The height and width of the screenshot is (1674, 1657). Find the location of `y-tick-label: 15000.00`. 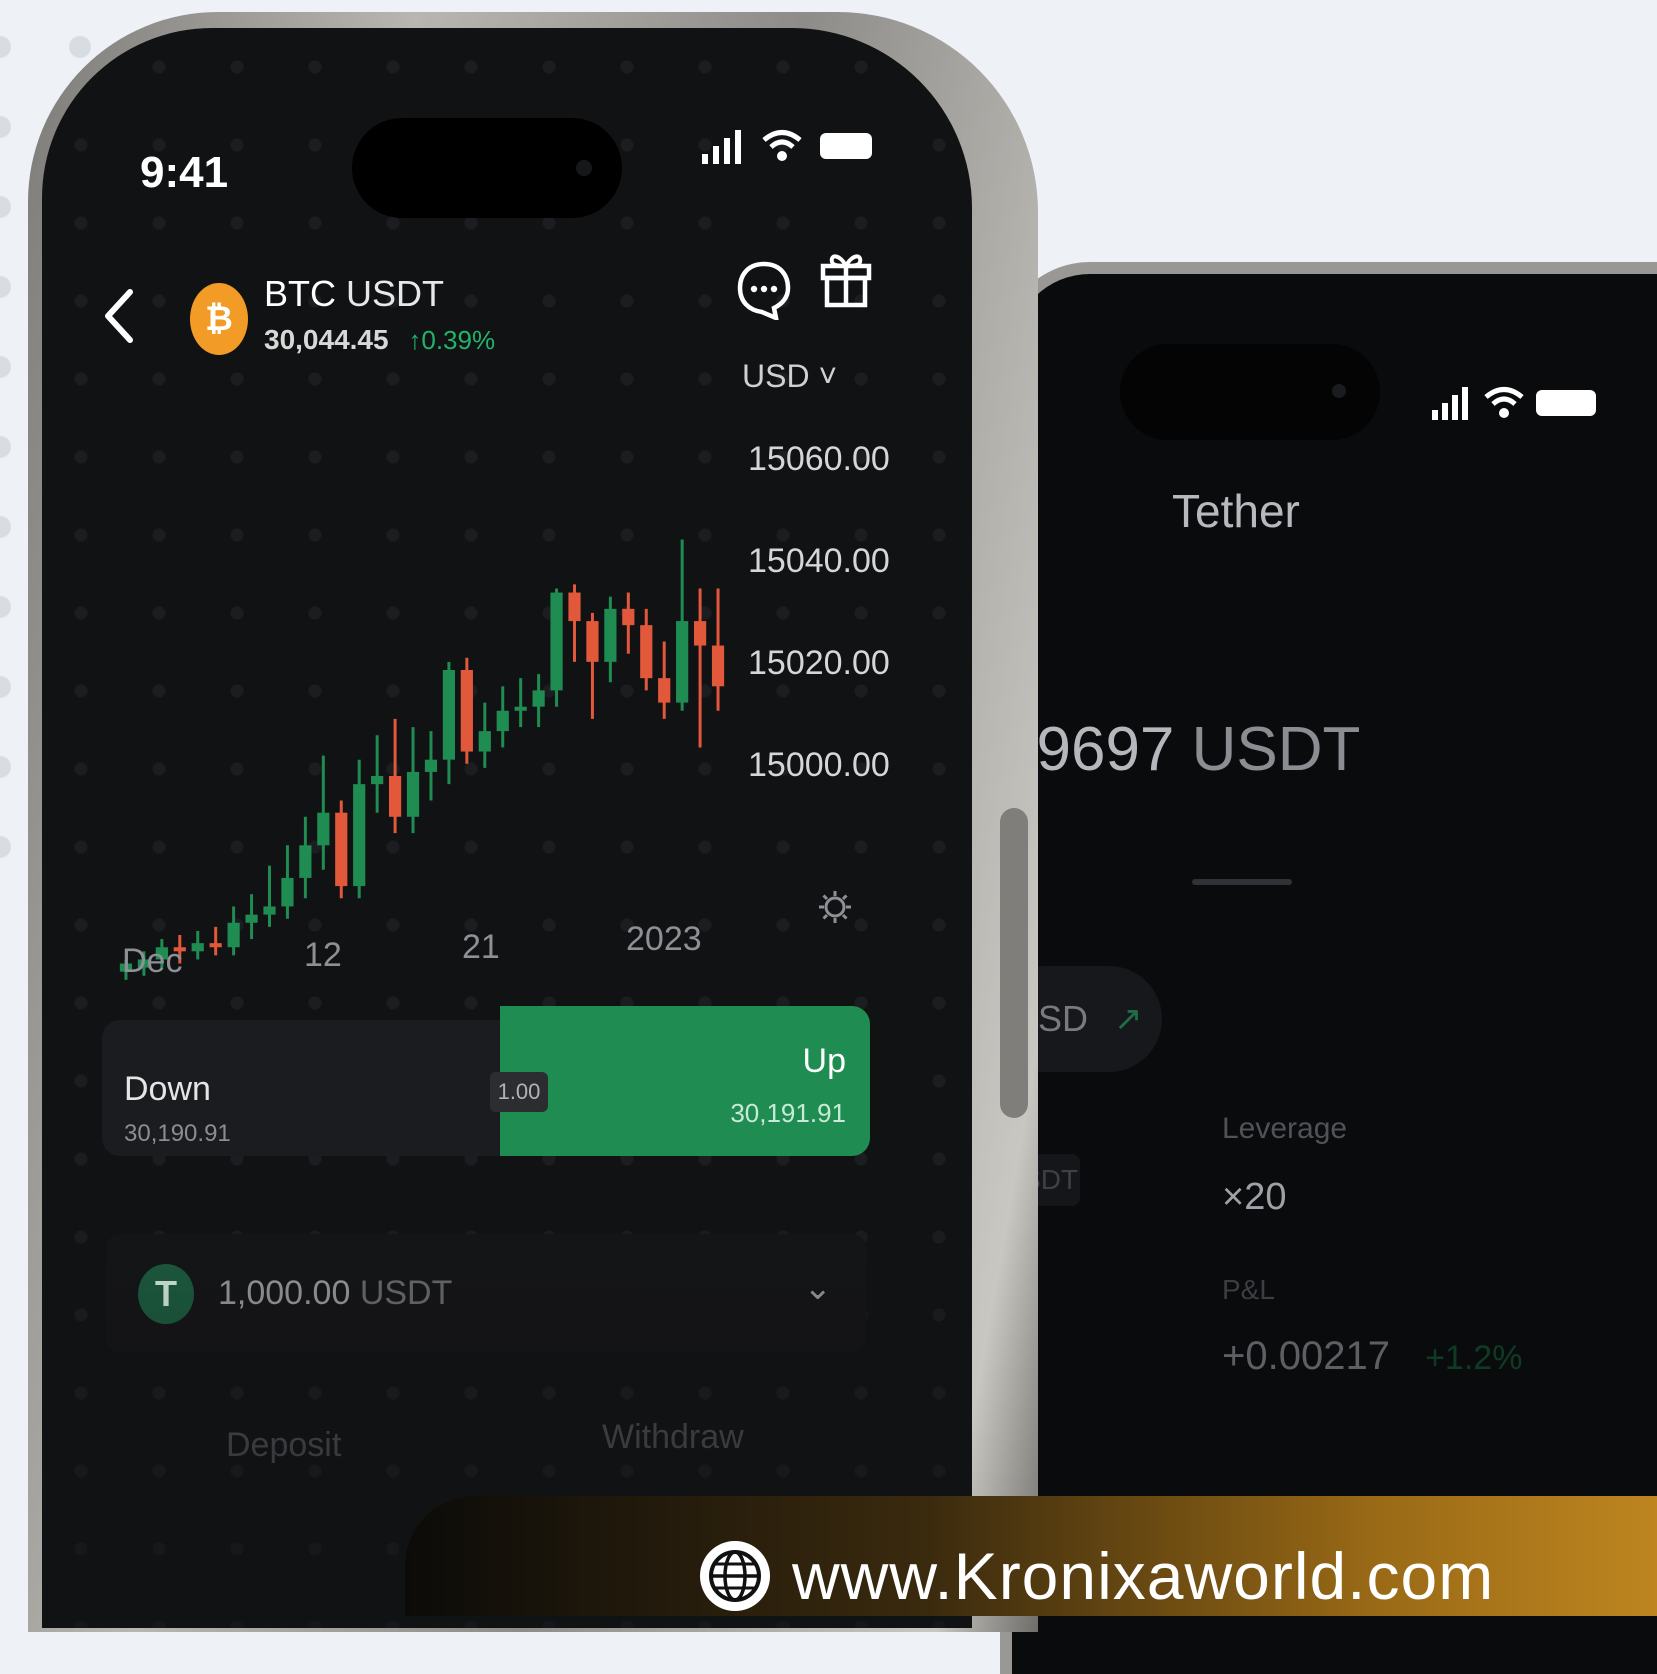

y-tick-label: 15000.00 is located at coordinates (819, 765).